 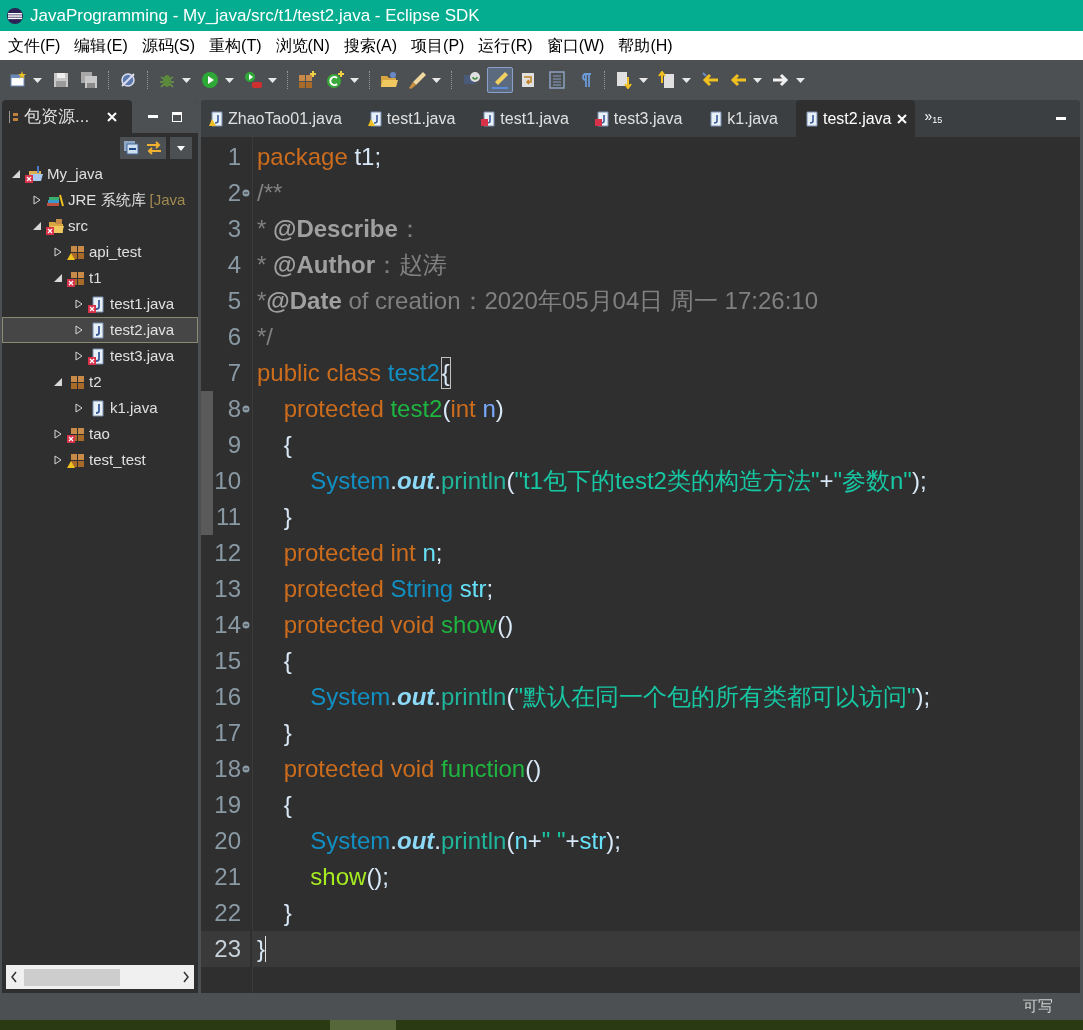 I want to click on keyword-text: protected void, so click(x=359, y=625).